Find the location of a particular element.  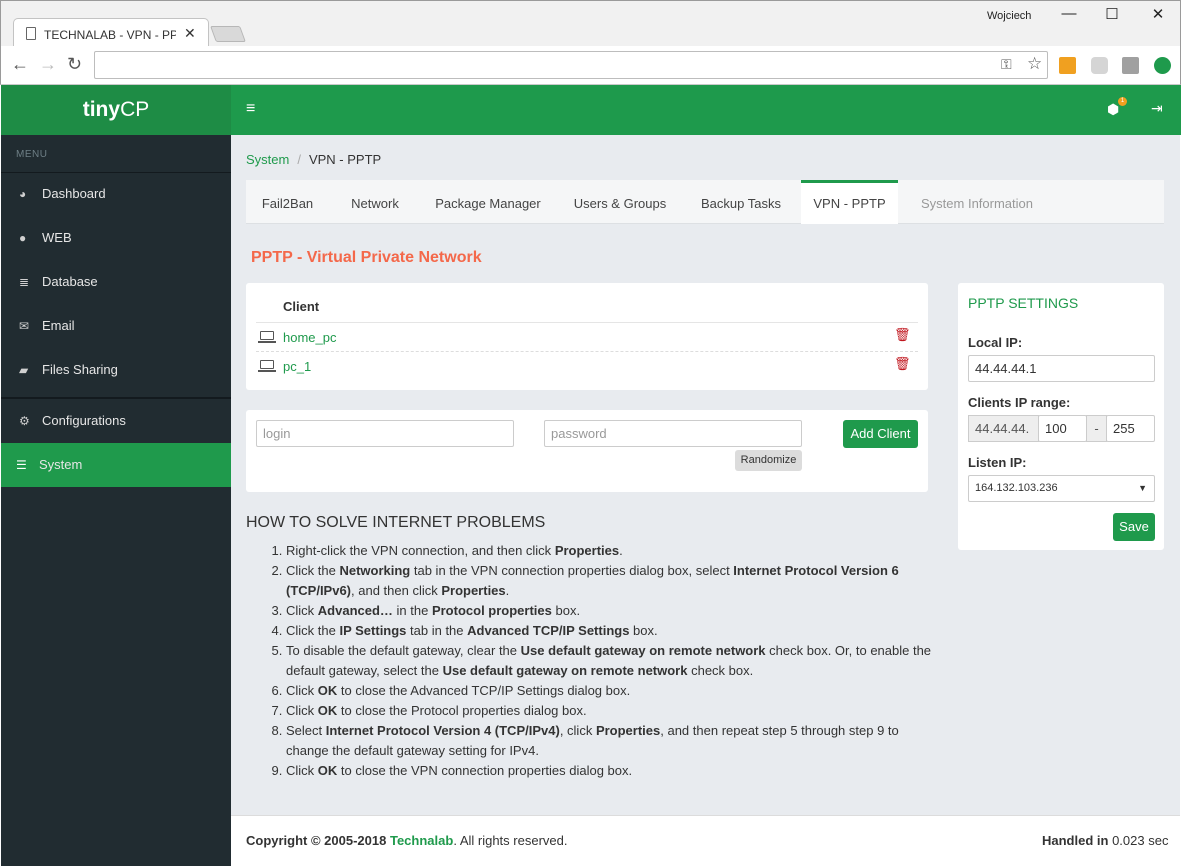

client-name-link: home_pc is located at coordinates (309, 337).